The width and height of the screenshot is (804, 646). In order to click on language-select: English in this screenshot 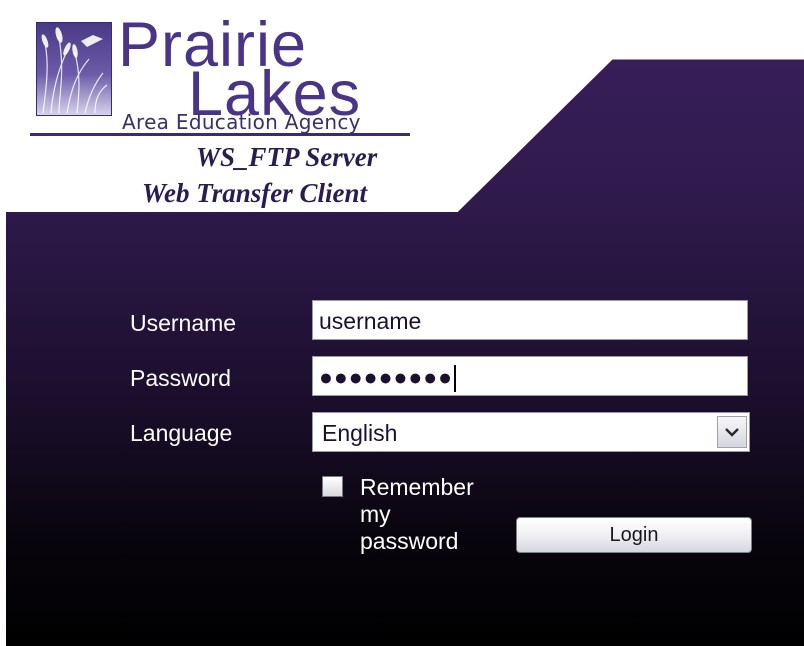, I will do `click(531, 432)`.